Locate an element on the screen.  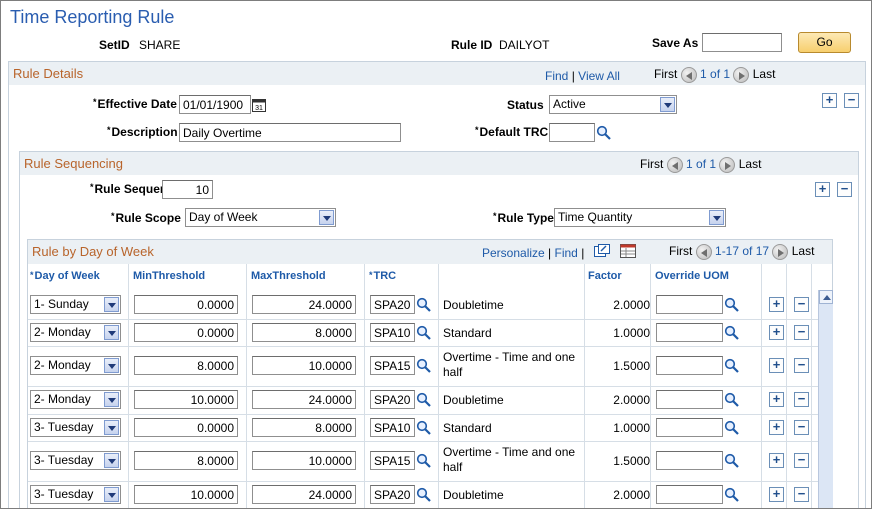
go-button: Go is located at coordinates (824, 42).